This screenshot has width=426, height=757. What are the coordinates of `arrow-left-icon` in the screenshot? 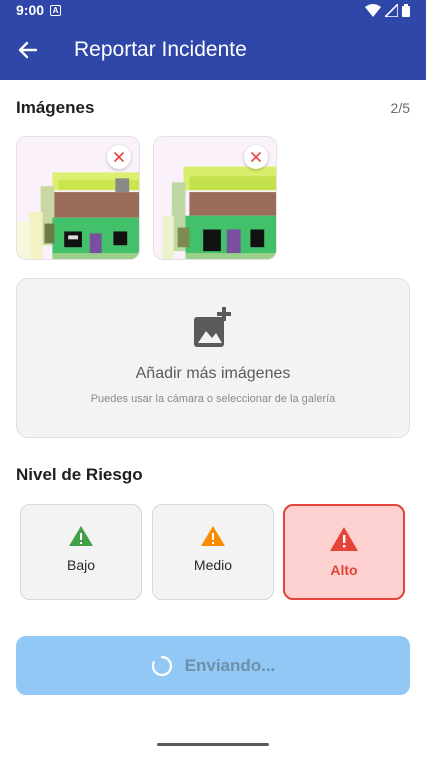 It's located at (28, 50).